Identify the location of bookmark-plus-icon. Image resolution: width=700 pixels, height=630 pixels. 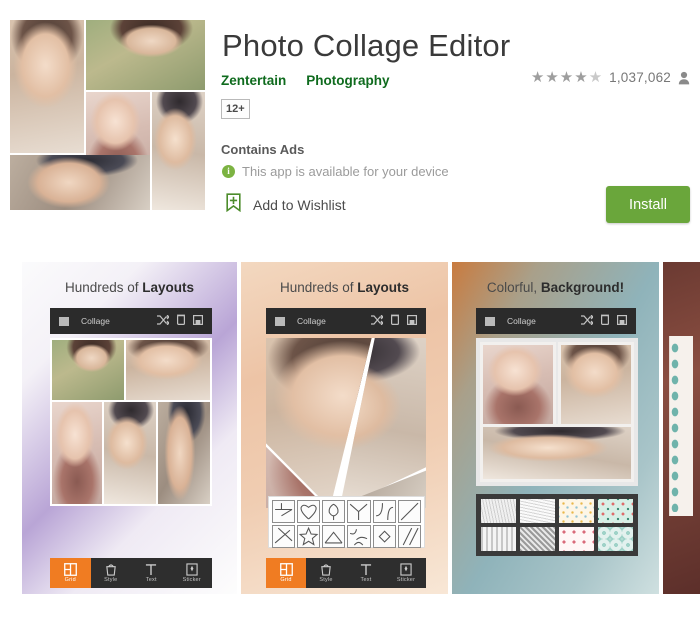
(233, 205).